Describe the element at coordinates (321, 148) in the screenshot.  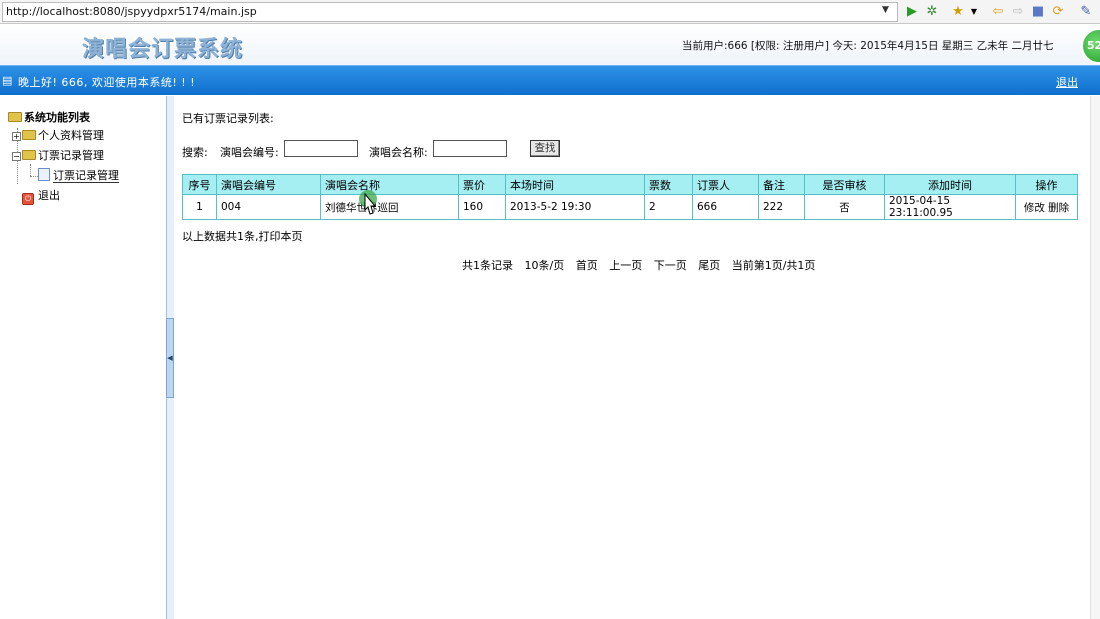
I see `concert-code-input` at that location.